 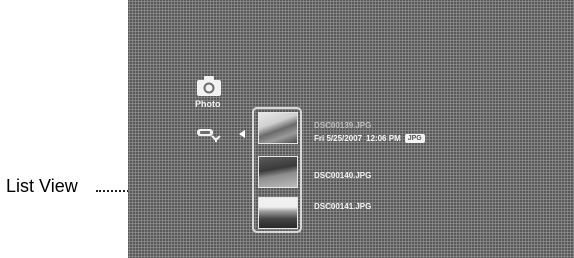 What do you see at coordinates (242, 134) in the screenshot?
I see `left-arrow-icon` at bounding box center [242, 134].